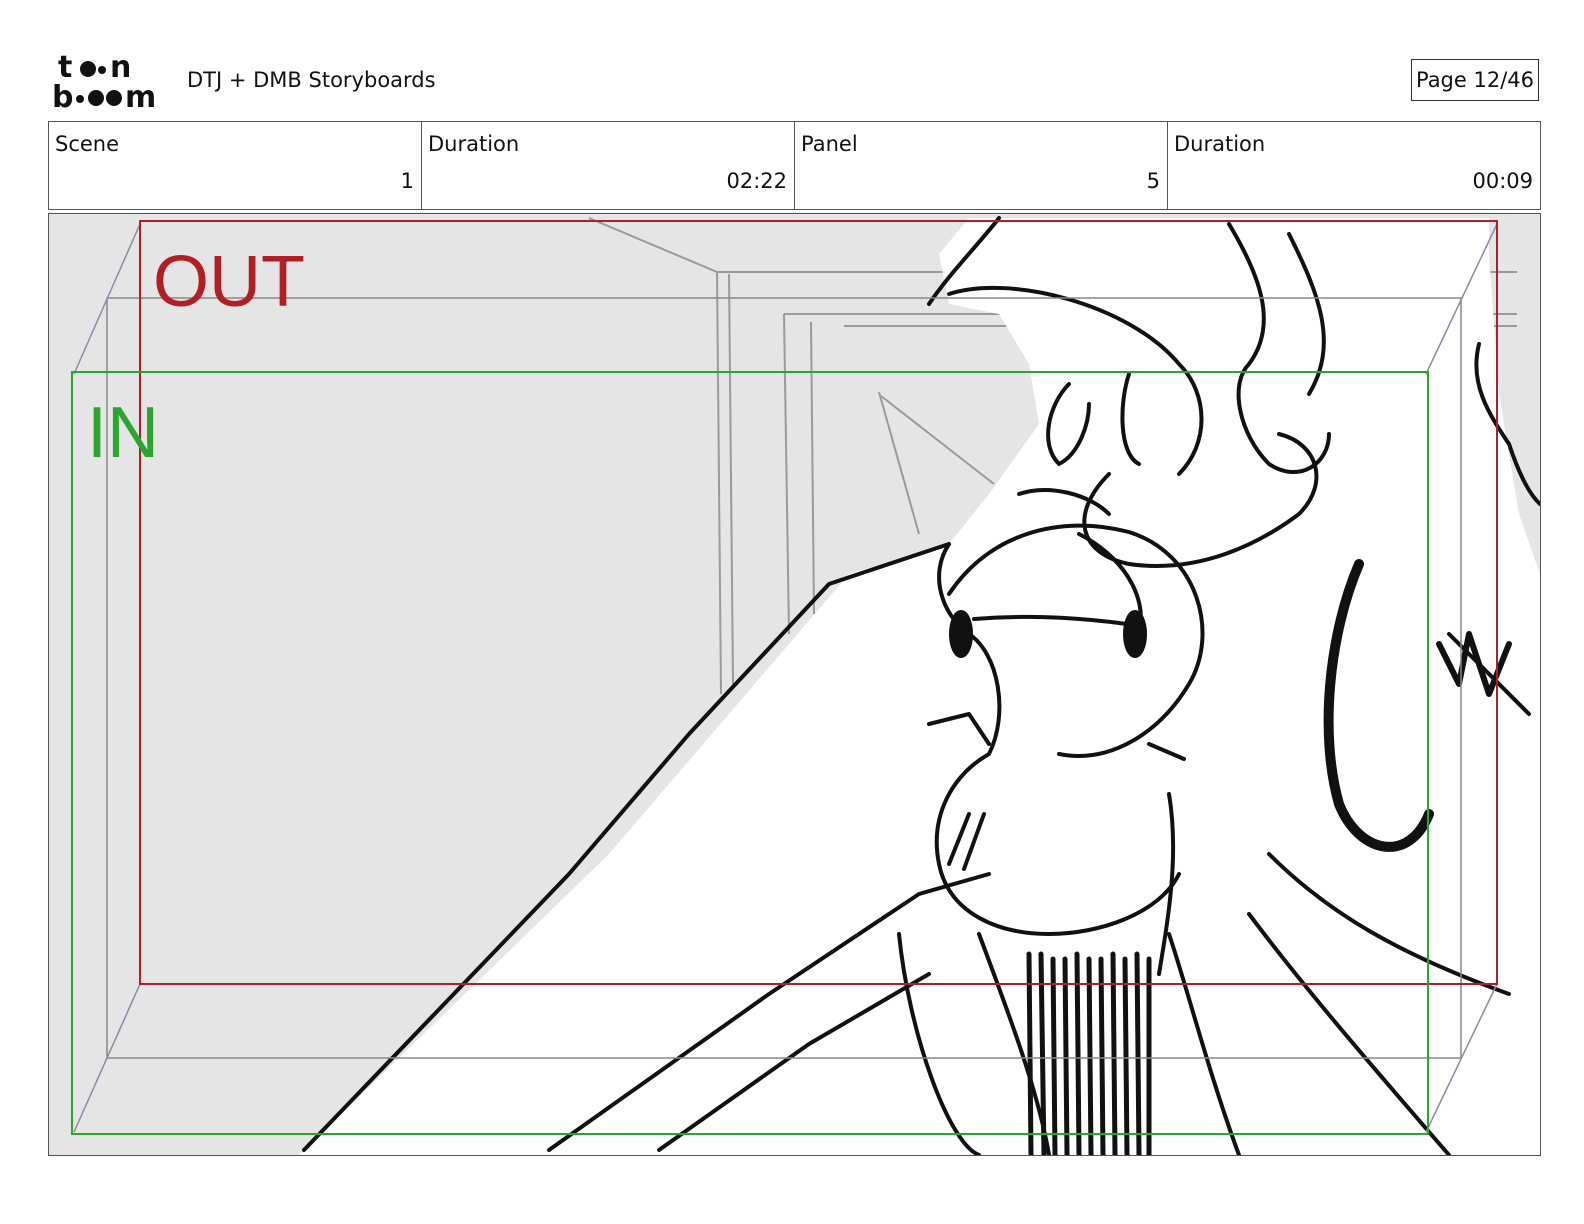  What do you see at coordinates (1475, 80) in the screenshot?
I see `page-indicator: Page 12/46` at bounding box center [1475, 80].